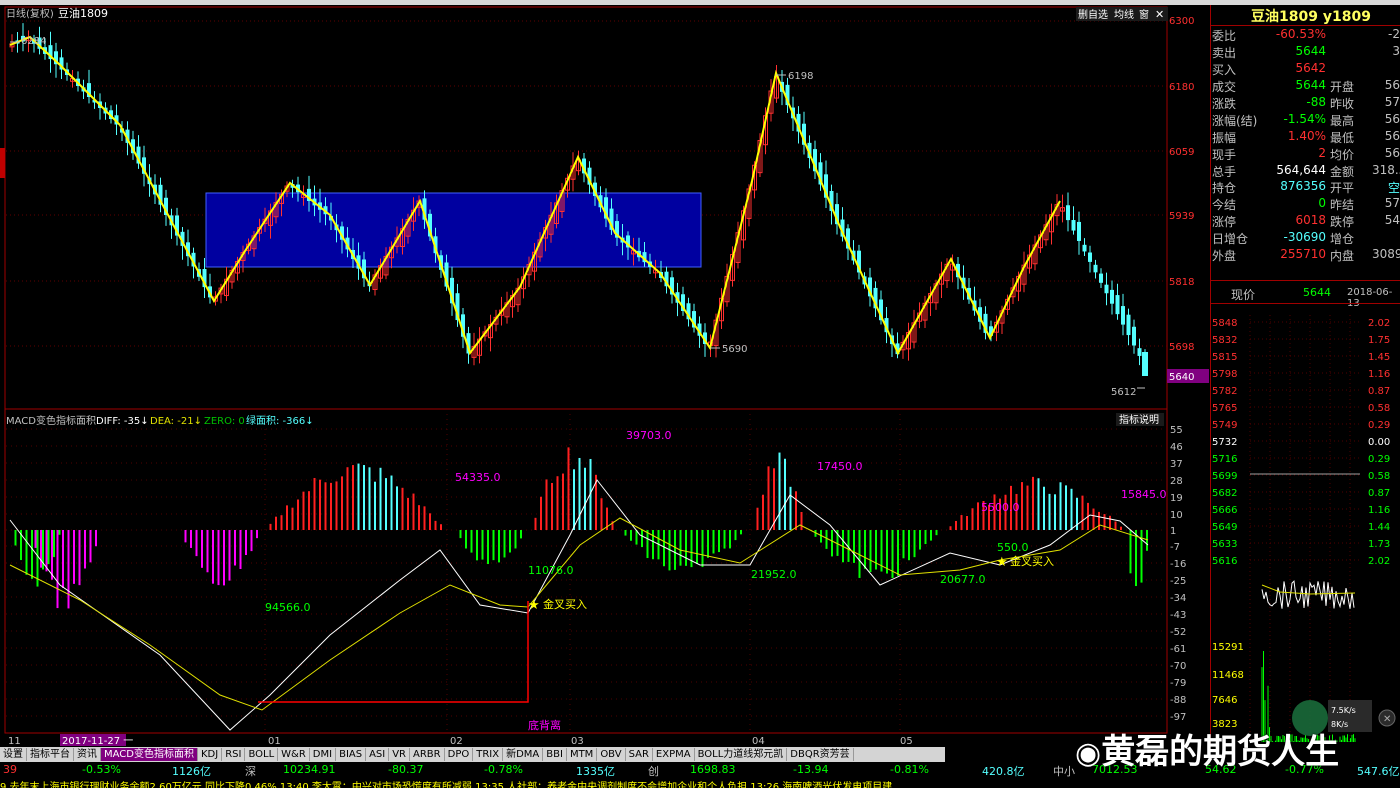 This screenshot has height=788, width=1400. I want to click on svg-text: 5633, so click(1224, 544).